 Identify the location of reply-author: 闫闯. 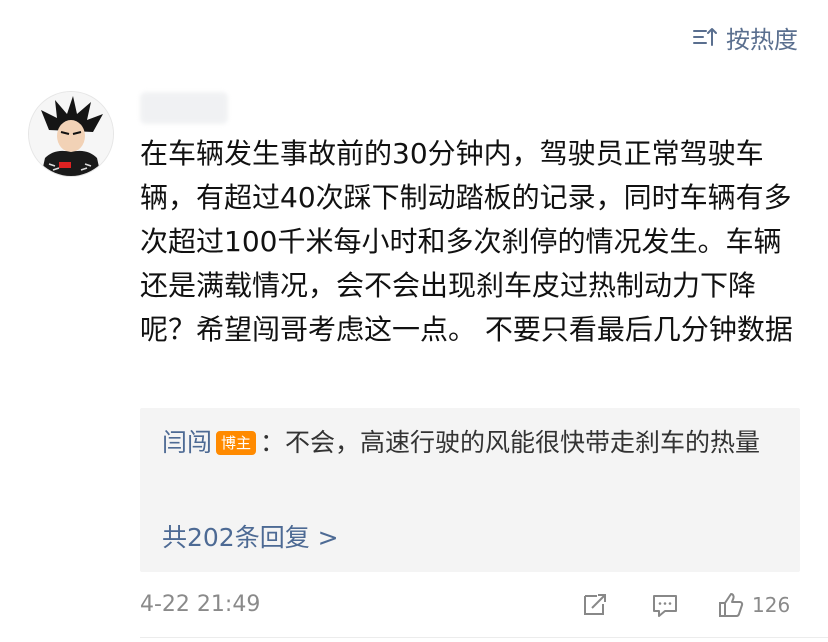
(187, 442).